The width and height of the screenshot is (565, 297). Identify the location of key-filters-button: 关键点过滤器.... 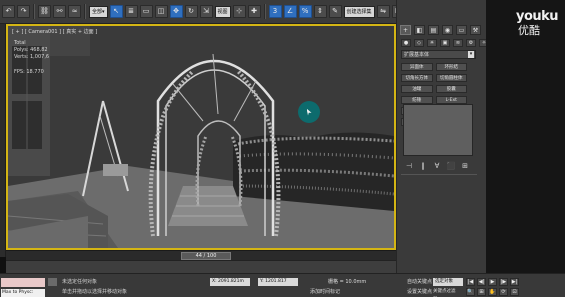
(448, 292).